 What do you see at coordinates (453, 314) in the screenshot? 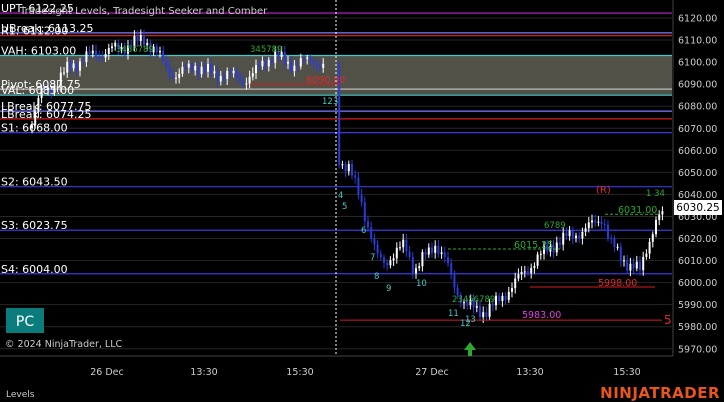
I see `comber-count: 11` at bounding box center [453, 314].